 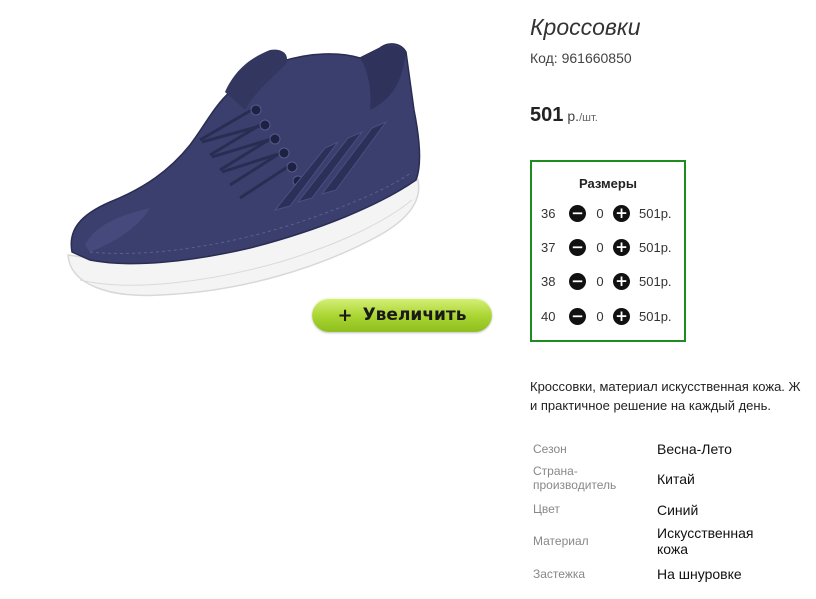 What do you see at coordinates (694, 449) in the screenshot?
I see `property-value: Весна-Лето` at bounding box center [694, 449].